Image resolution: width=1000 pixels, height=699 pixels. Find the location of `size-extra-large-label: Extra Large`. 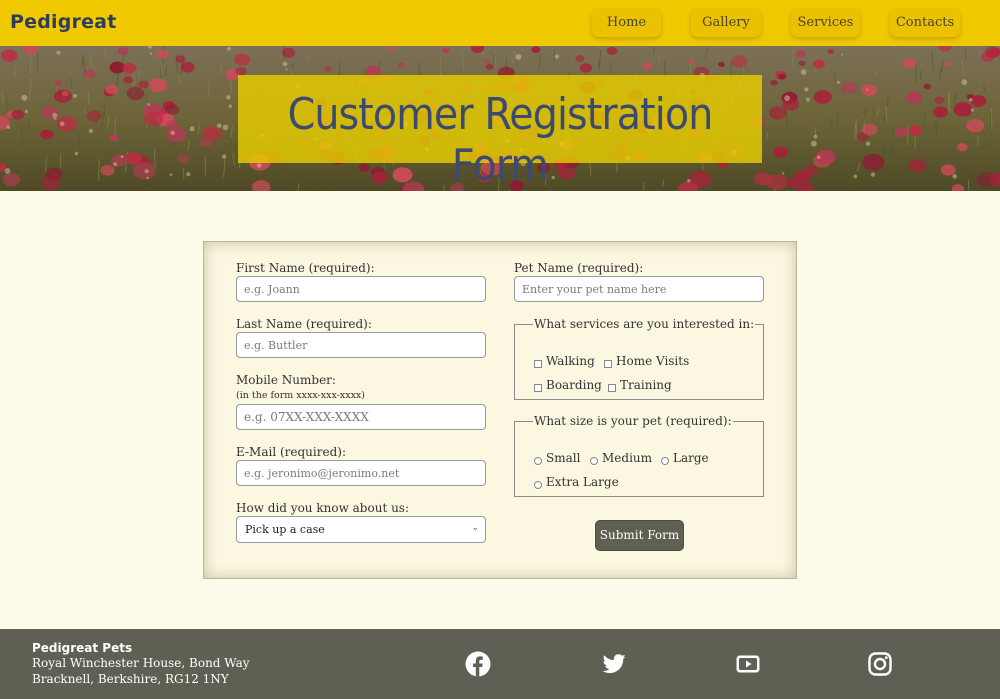

size-extra-large-label: Extra Large is located at coordinates (582, 482).